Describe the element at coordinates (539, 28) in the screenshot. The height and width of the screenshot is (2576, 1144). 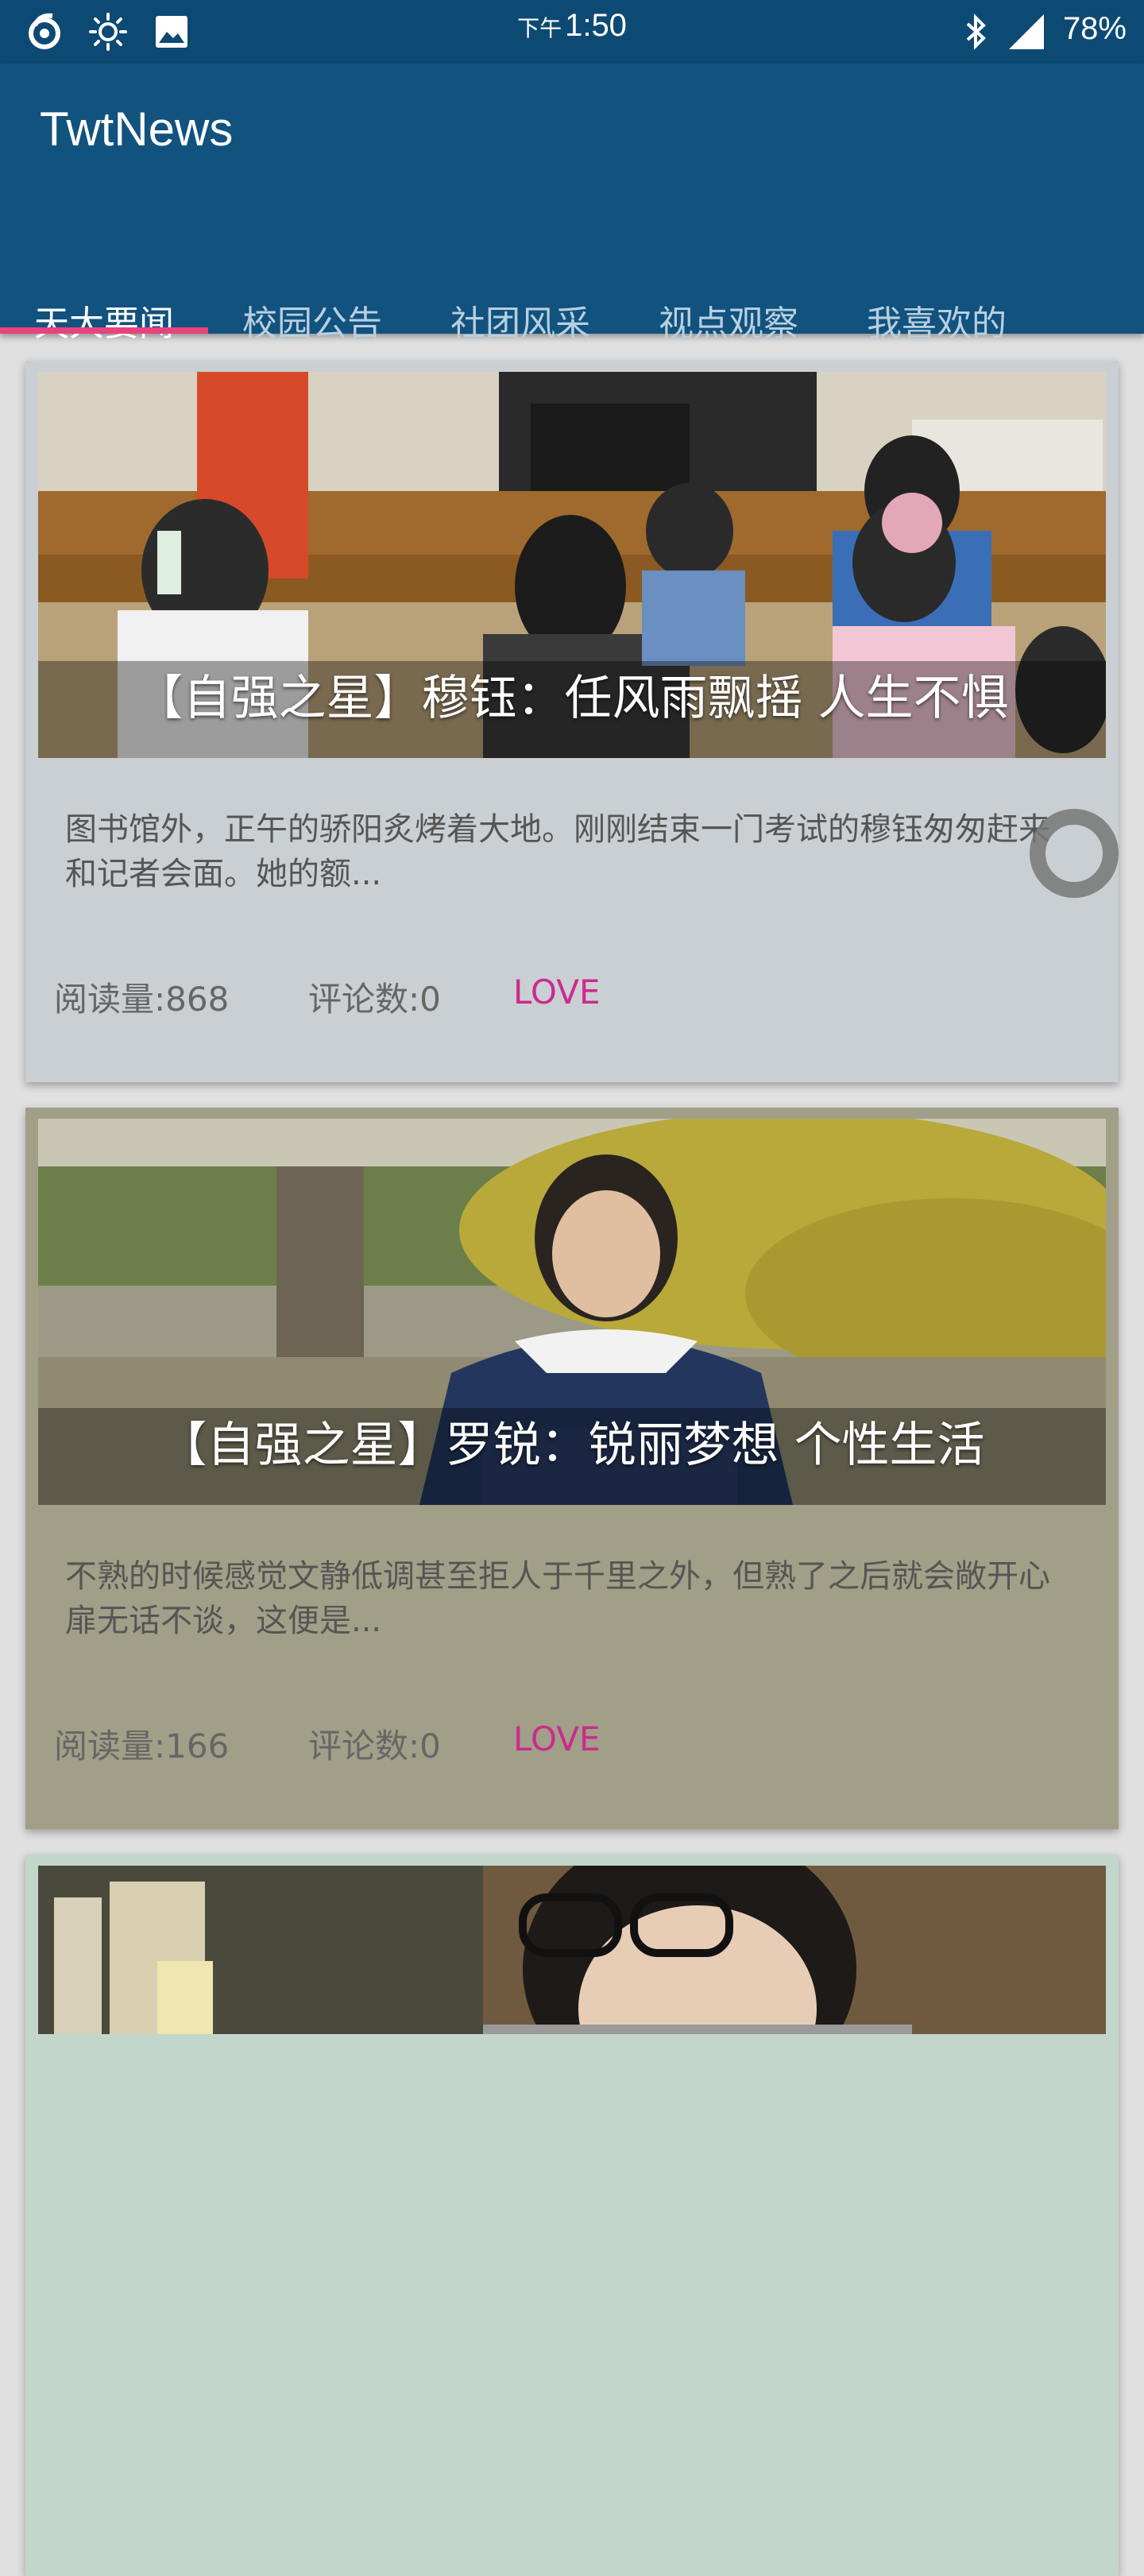
I see `clock-ampm: 下午` at that location.